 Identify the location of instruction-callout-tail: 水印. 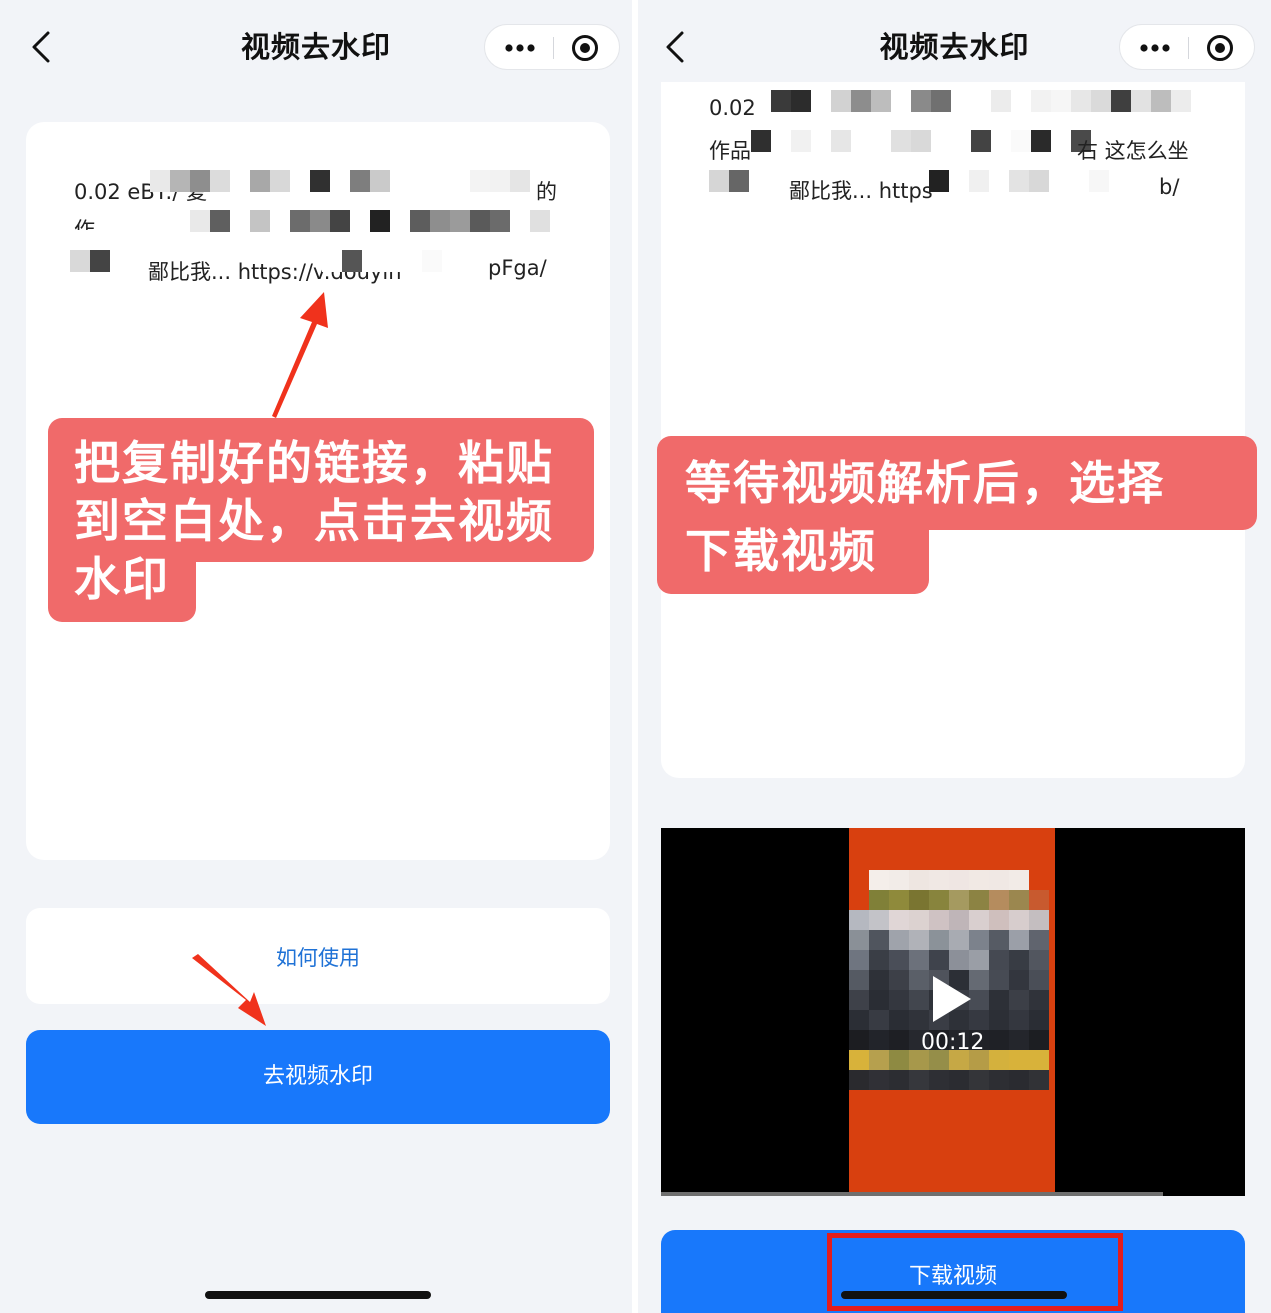
(122, 587).